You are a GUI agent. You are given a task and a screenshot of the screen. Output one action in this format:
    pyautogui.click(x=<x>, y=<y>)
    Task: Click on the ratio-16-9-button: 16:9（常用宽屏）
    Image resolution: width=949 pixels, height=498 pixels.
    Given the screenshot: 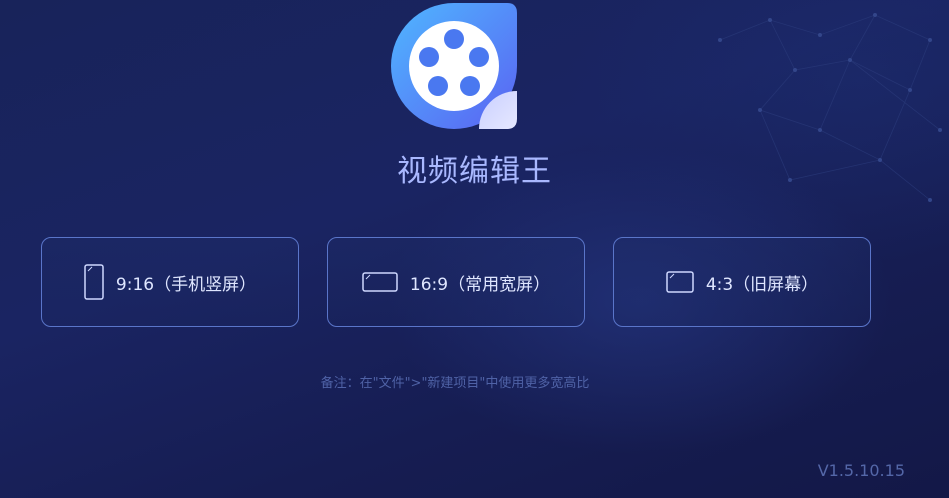 What is the action you would take?
    pyautogui.click(x=456, y=282)
    